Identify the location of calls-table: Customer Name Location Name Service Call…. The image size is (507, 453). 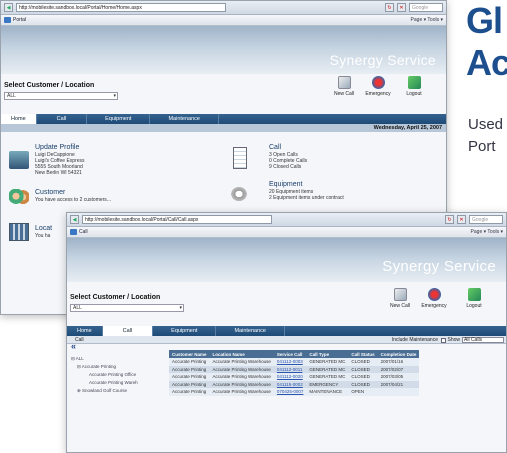
(294, 373).